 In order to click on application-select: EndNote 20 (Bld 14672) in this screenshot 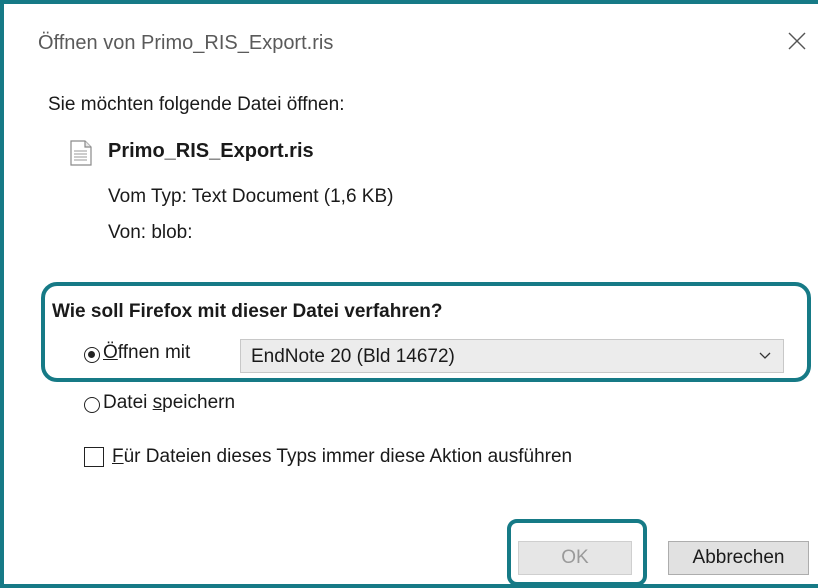, I will do `click(512, 356)`.